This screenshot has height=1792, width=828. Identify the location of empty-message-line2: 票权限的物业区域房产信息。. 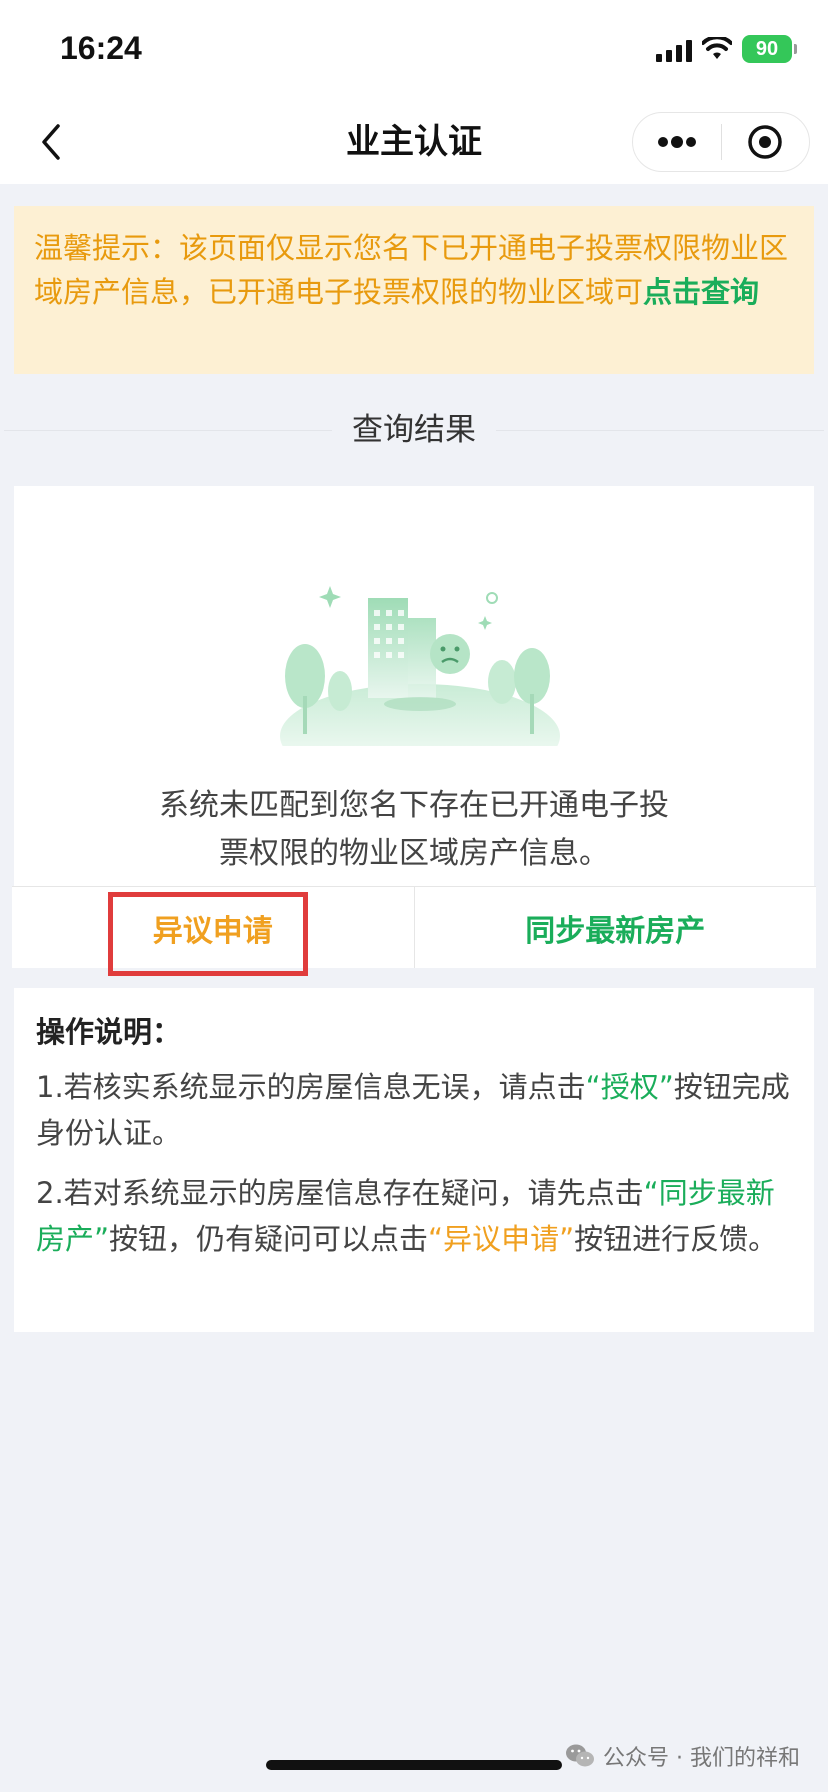
(414, 853).